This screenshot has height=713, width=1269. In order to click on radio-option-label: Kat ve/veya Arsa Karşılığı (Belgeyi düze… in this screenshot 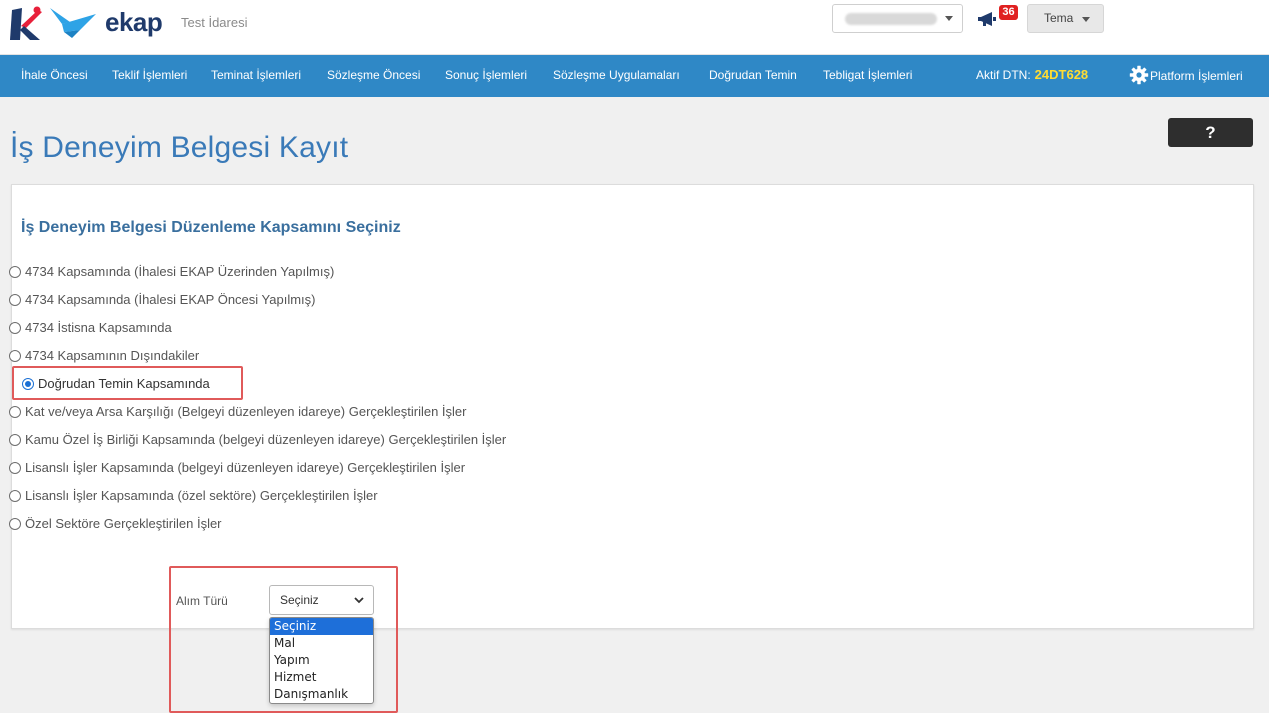, I will do `click(246, 411)`.